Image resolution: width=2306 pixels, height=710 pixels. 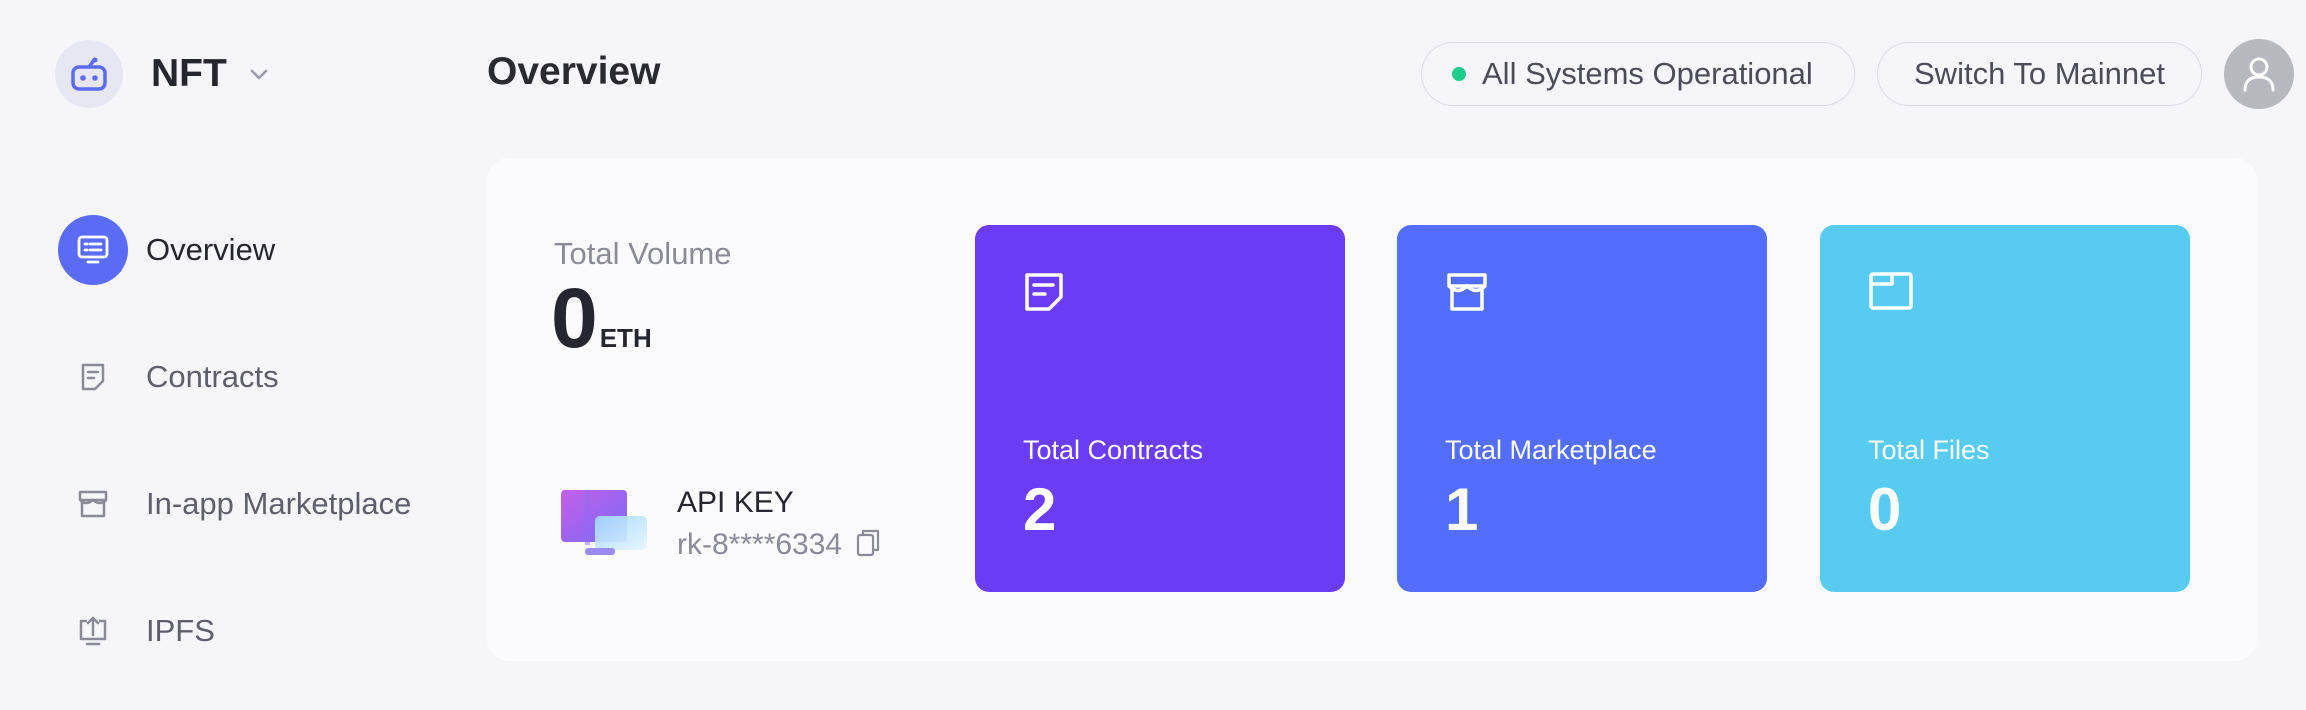 What do you see at coordinates (1160, 408) in the screenshot?
I see `total-contracts-card: Total Contracts 2` at bounding box center [1160, 408].